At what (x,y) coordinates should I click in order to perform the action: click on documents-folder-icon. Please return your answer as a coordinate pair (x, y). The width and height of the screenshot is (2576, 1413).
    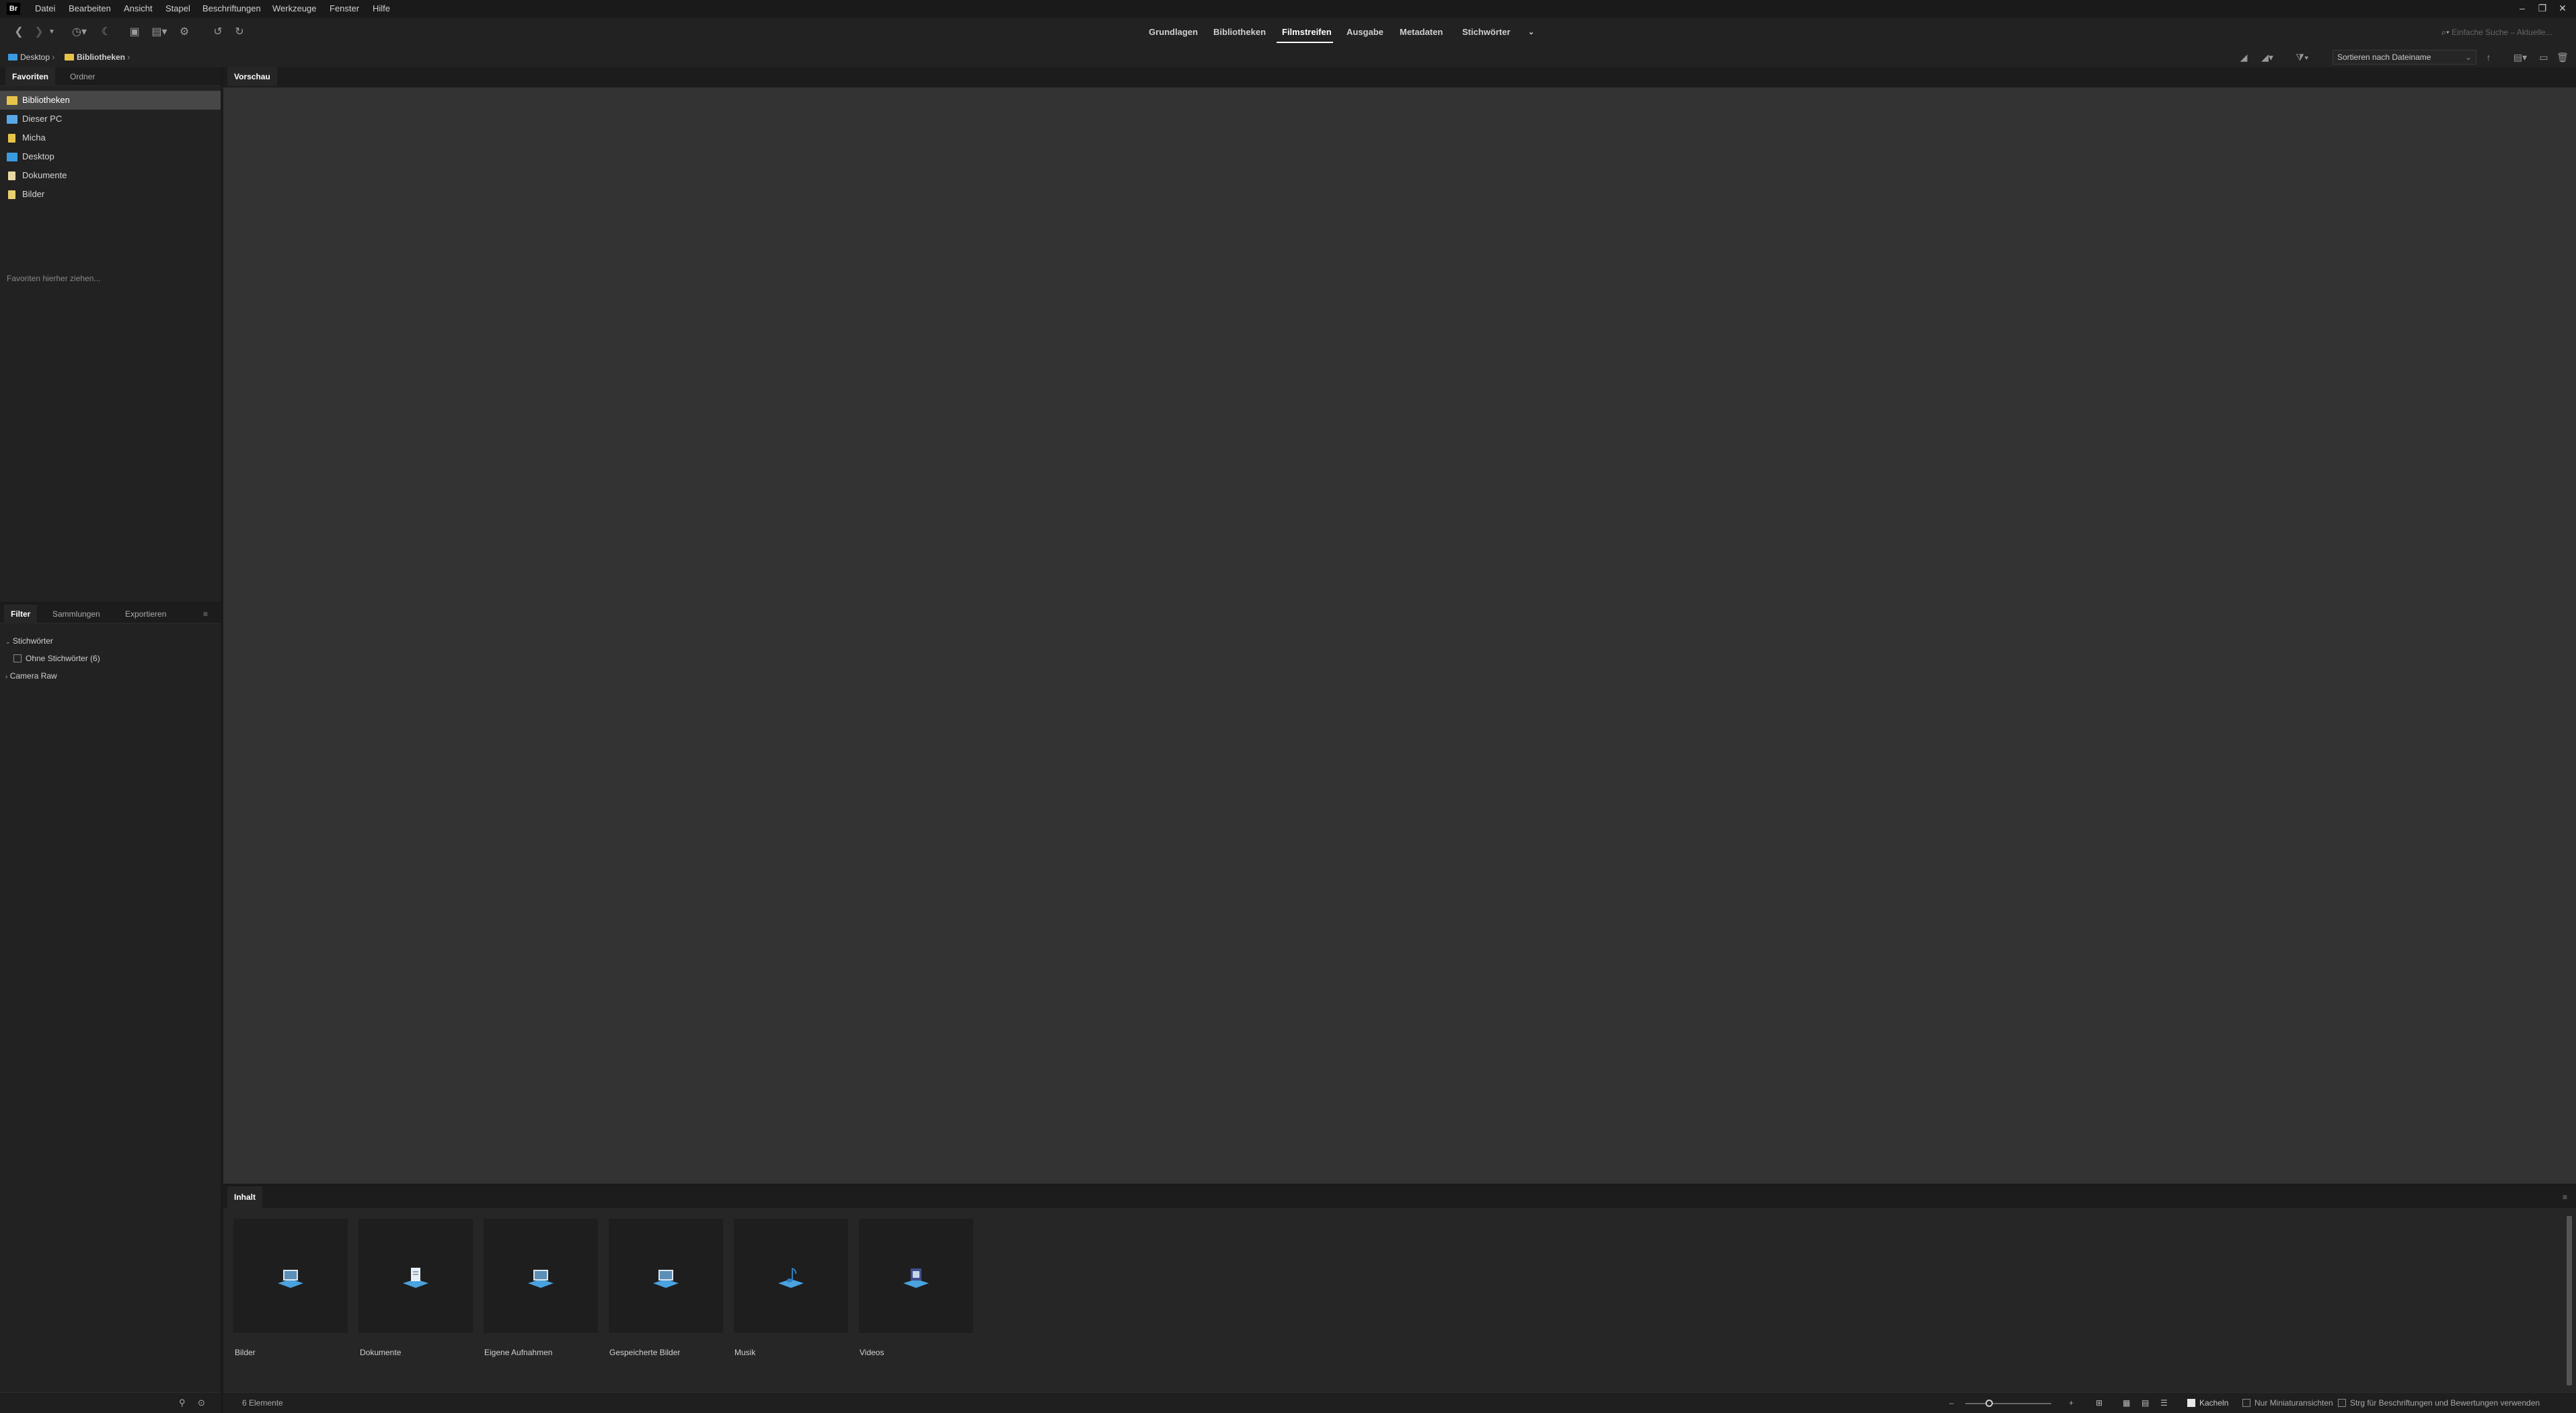
    Looking at the image, I should click on (11, 175).